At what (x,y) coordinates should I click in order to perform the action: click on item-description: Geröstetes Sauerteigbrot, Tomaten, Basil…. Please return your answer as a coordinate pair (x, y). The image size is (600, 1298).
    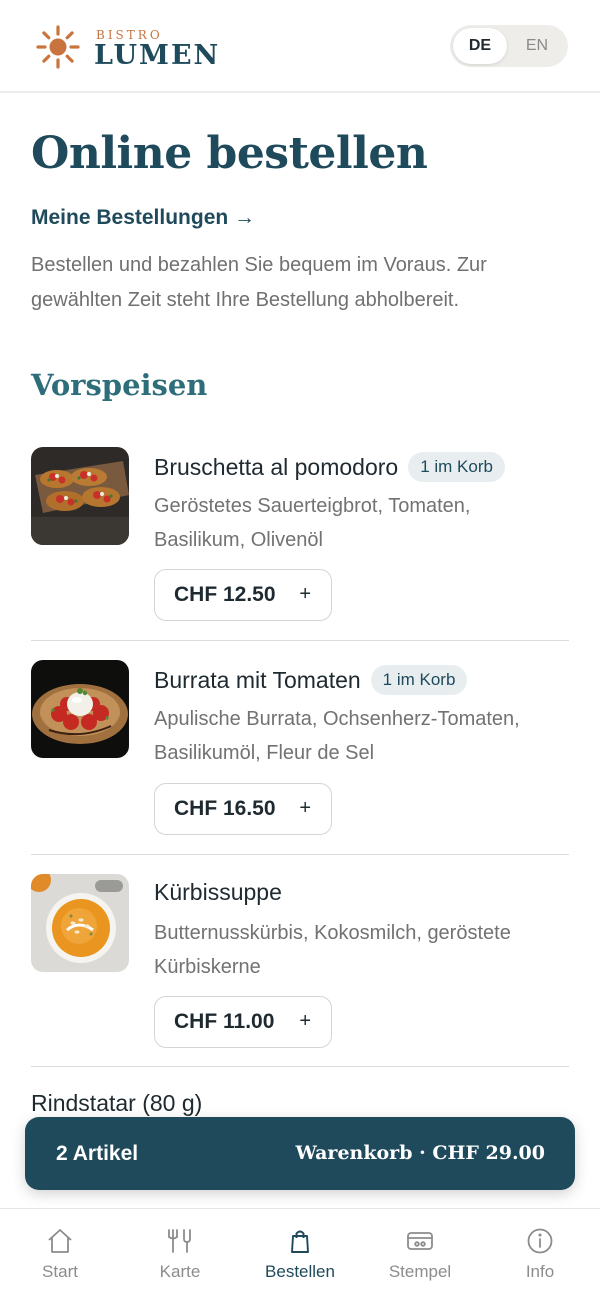
    Looking at the image, I should click on (312, 523).